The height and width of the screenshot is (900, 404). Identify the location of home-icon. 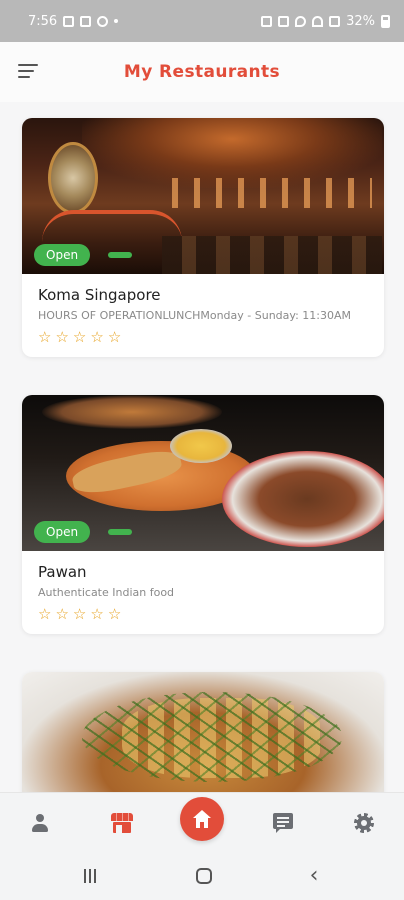
(202, 819).